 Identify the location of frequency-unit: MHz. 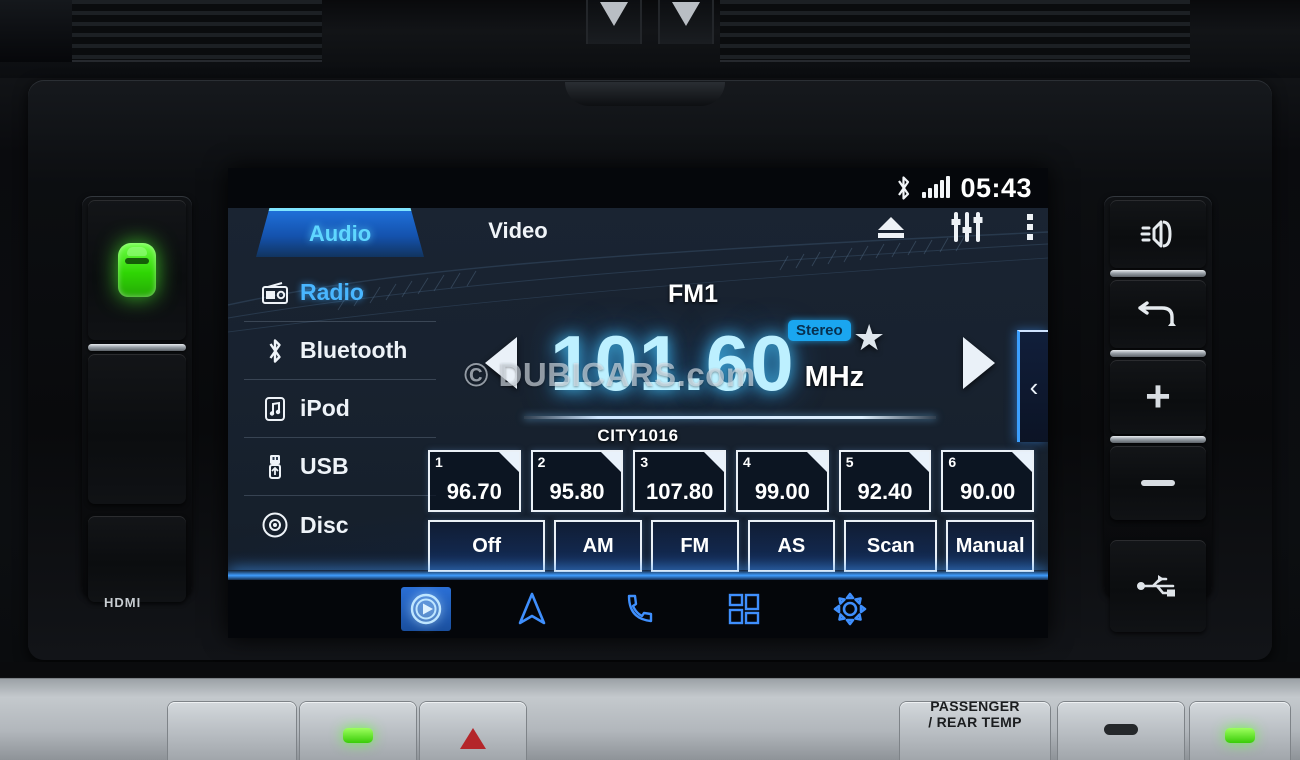
(834, 377).